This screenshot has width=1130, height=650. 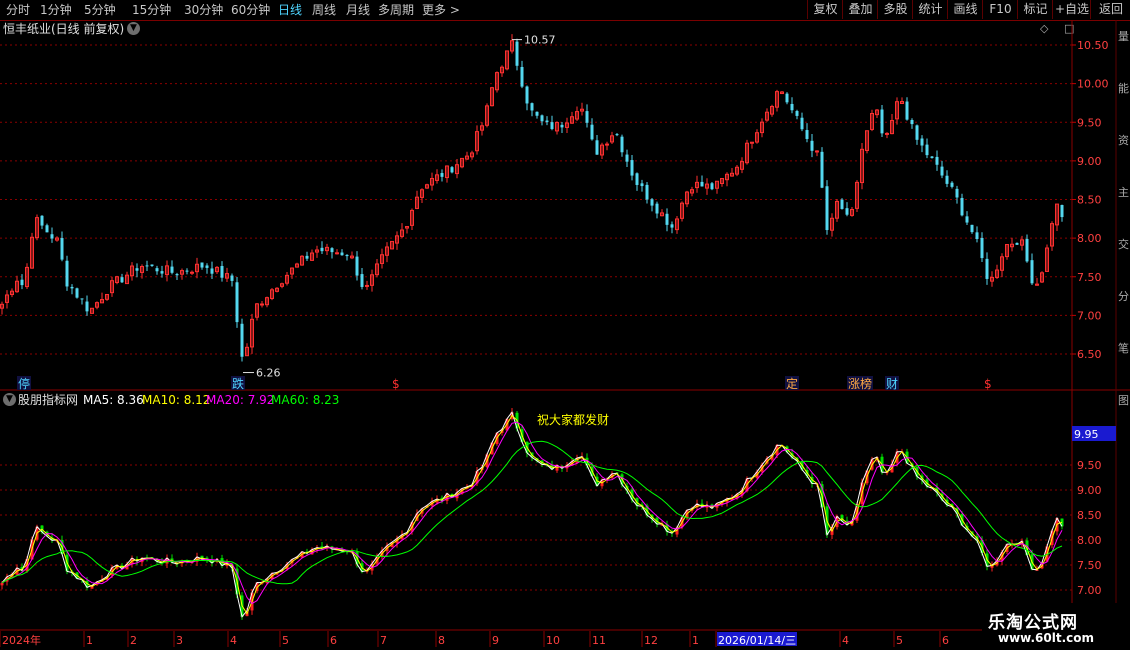 What do you see at coordinates (573, 419) in the screenshot?
I see `indicator-annotation: 祝大家都发财` at bounding box center [573, 419].